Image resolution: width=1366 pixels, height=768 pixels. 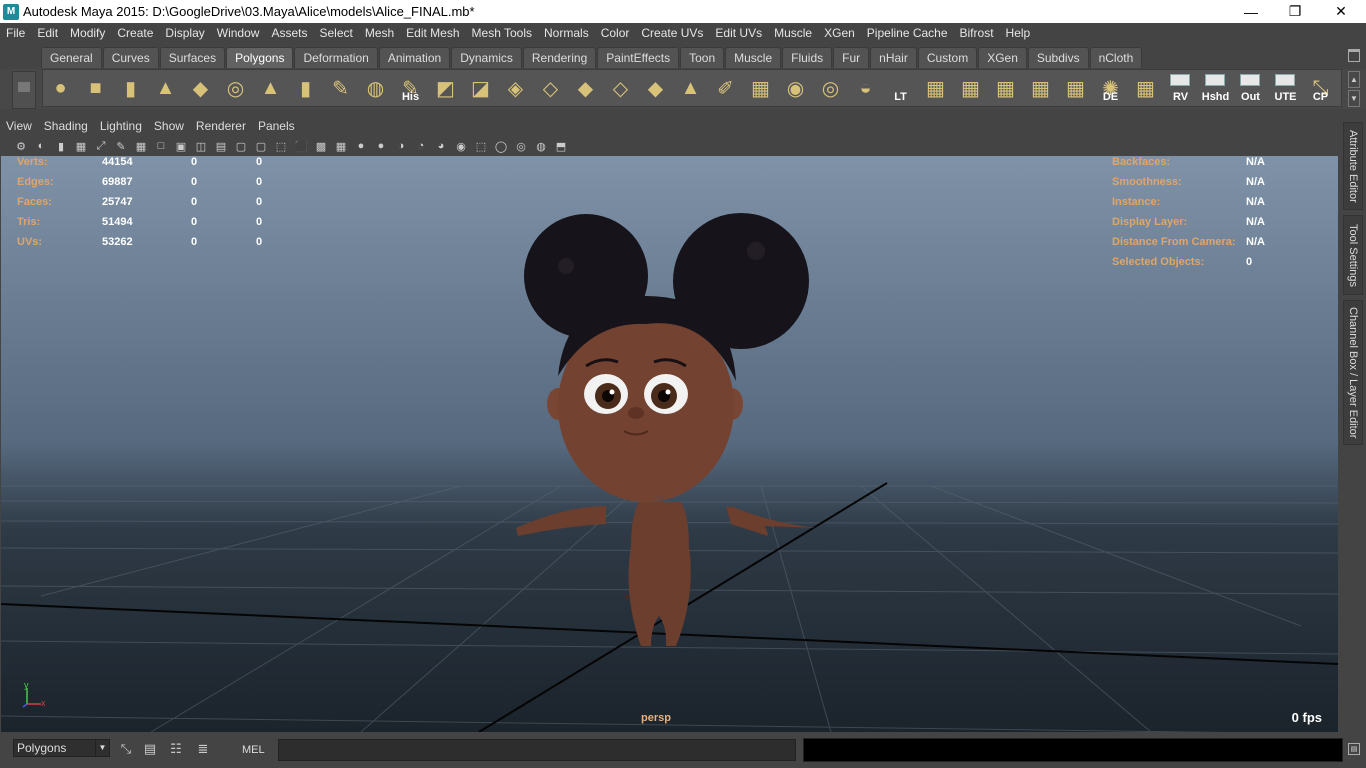 What do you see at coordinates (130, 88) in the screenshot?
I see `poly-cylinder-icon: ▮` at bounding box center [130, 88].